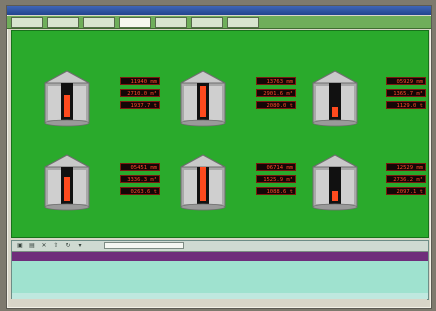 This screenshot has height=311, width=436. I want to click on tank-3-readout: 05929 mm 1365.7 m³ 1129.0 t, so click(399, 95).